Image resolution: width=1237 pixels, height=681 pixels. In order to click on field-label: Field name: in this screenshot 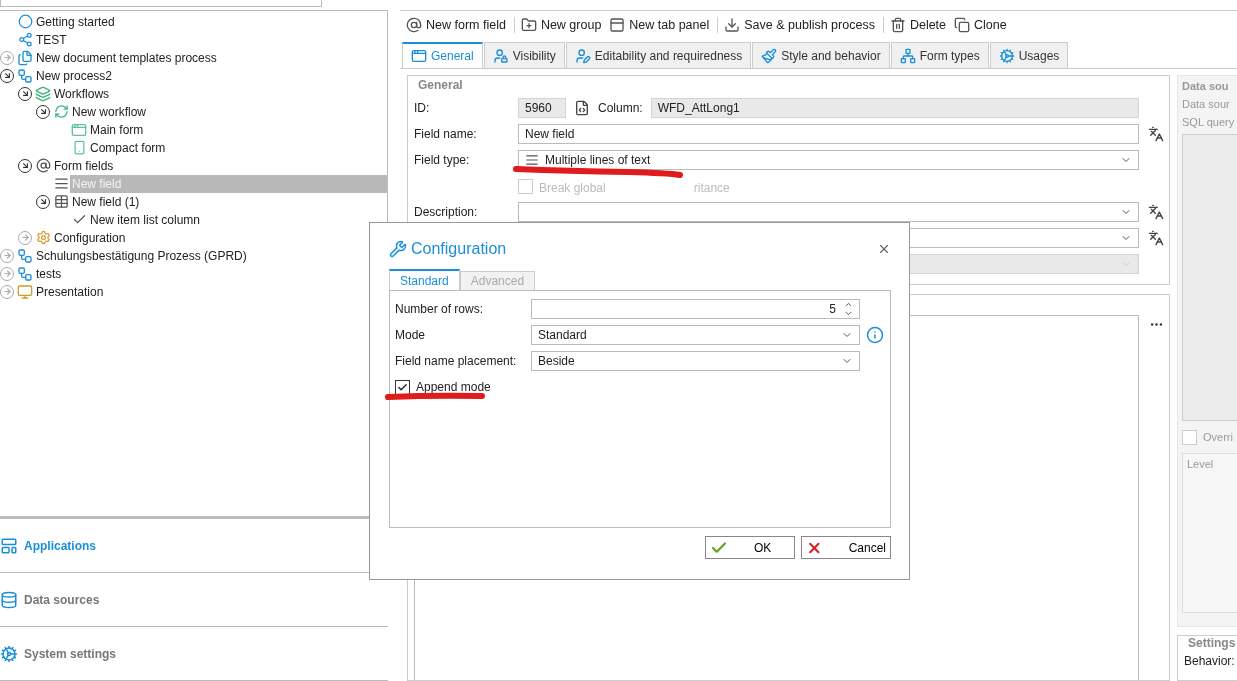, I will do `click(446, 134)`.